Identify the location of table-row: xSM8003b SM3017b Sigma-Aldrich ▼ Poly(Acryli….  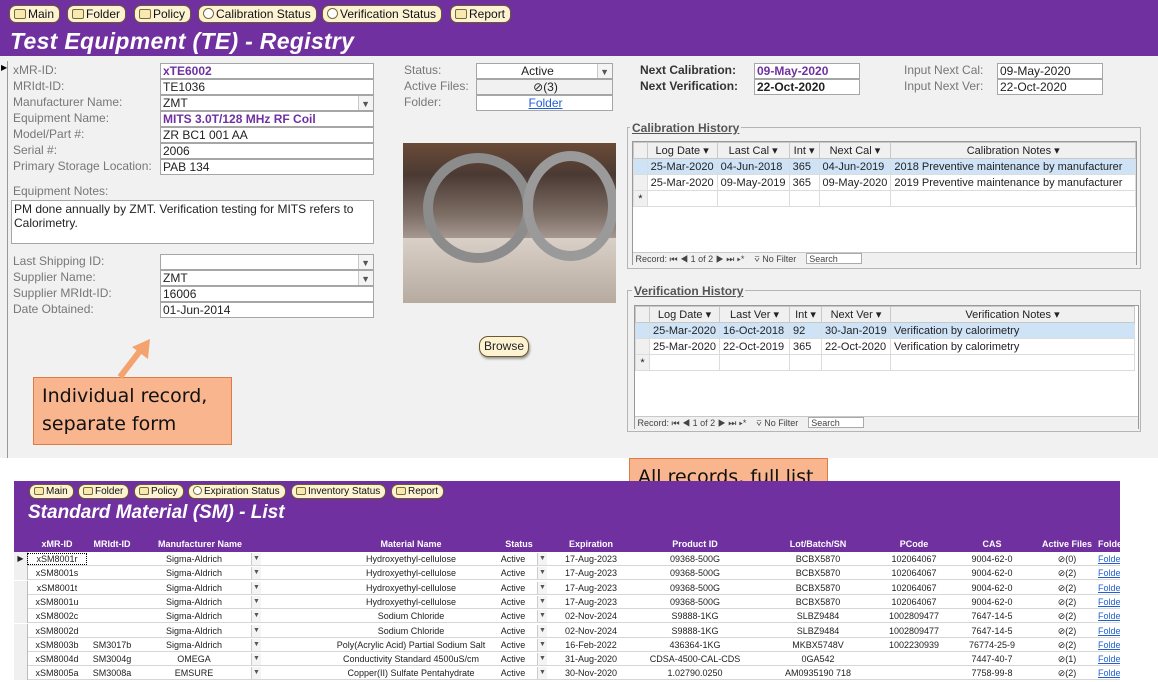
(567, 644).